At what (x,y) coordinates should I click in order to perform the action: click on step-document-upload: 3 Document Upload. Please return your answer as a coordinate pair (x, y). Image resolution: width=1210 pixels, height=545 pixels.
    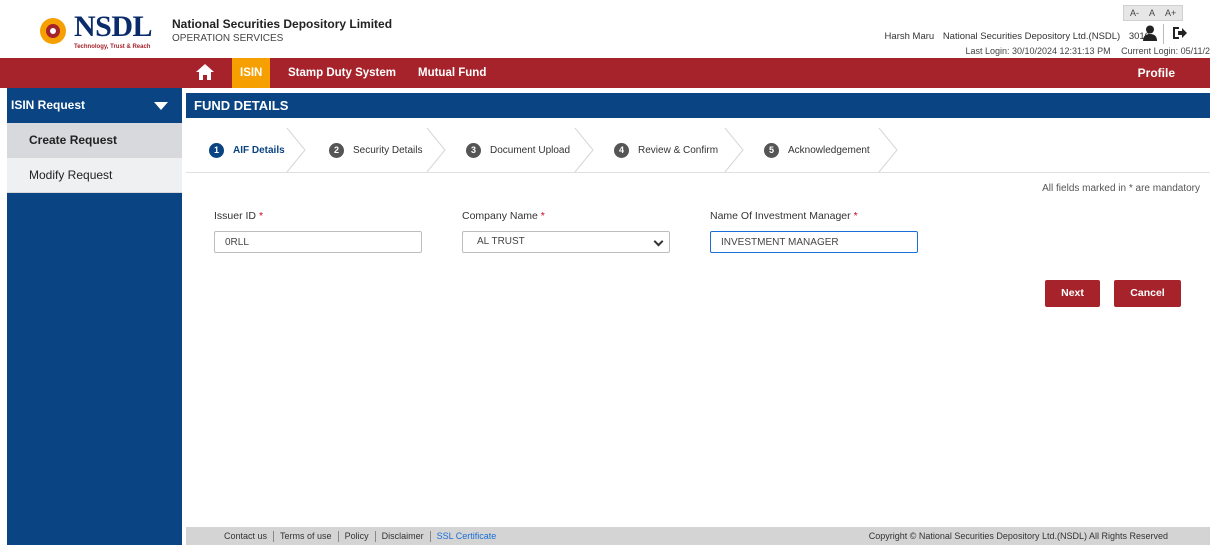
    Looking at the image, I should click on (518, 150).